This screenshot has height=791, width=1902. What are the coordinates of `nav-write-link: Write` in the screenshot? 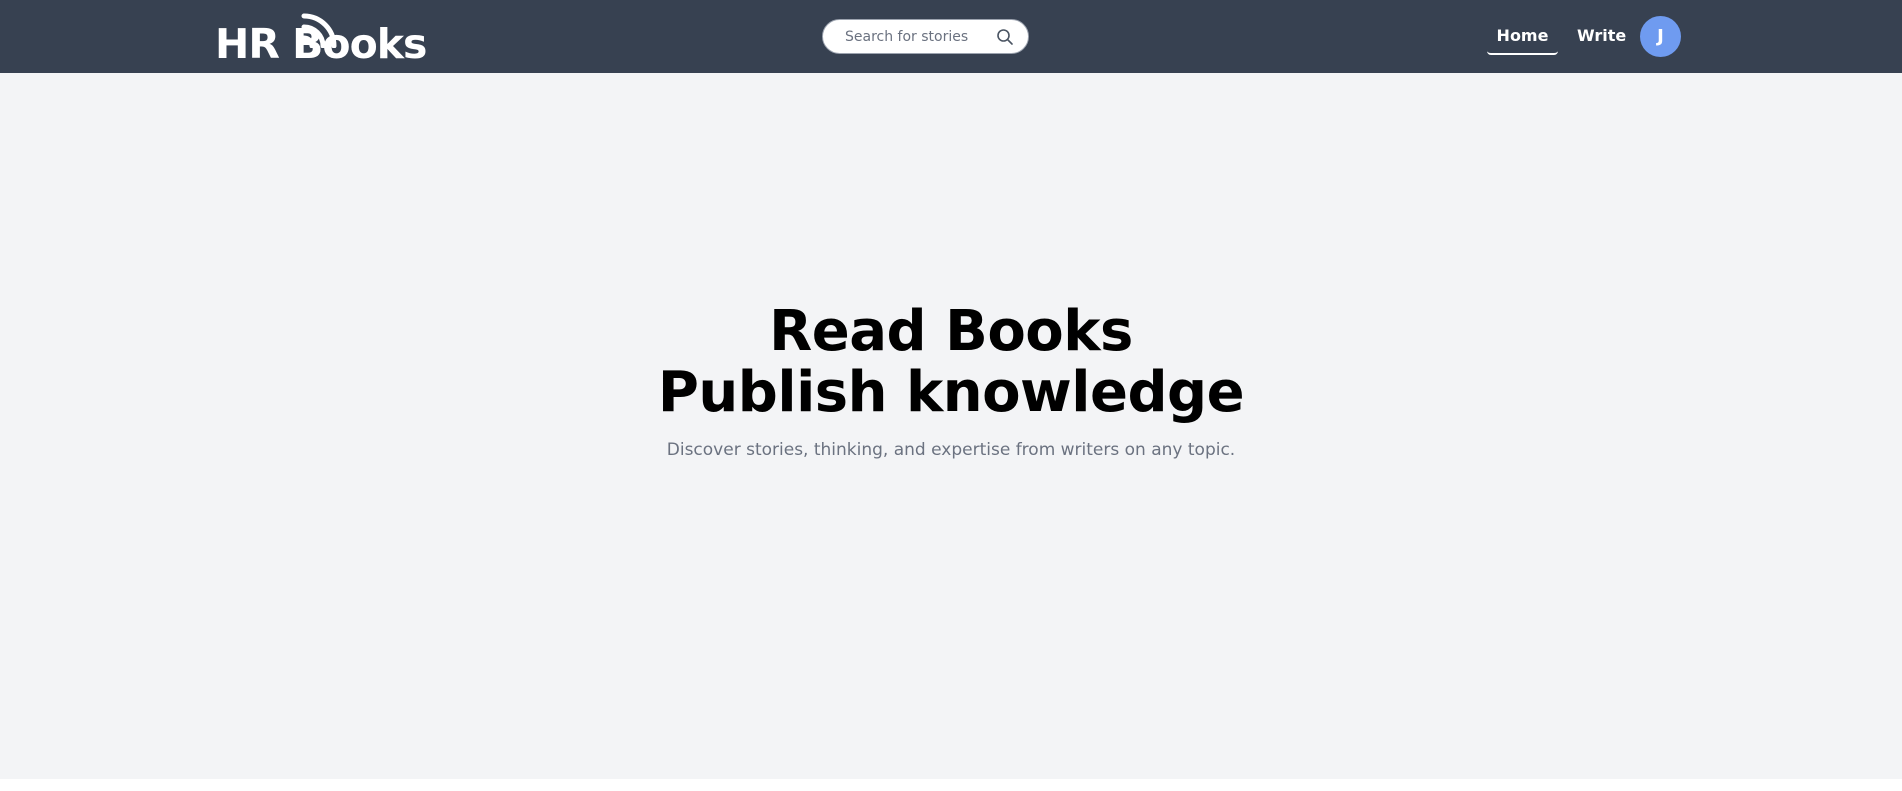 It's located at (1601, 37).